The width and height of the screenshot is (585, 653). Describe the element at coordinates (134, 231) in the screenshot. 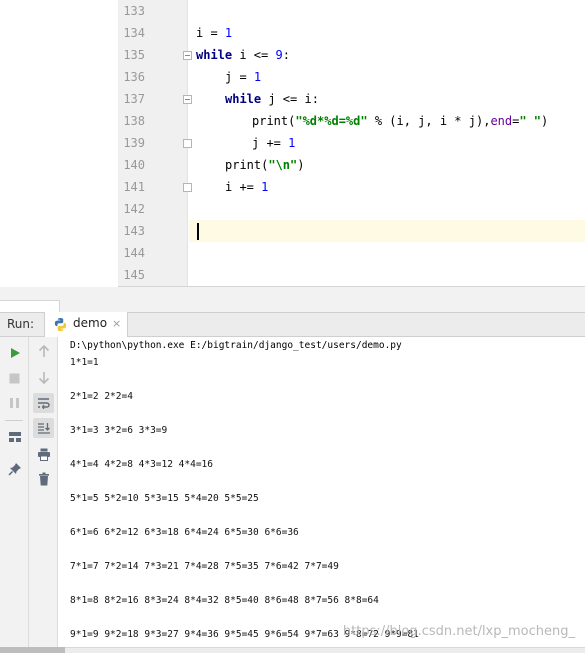

I see `line-number: 143` at that location.